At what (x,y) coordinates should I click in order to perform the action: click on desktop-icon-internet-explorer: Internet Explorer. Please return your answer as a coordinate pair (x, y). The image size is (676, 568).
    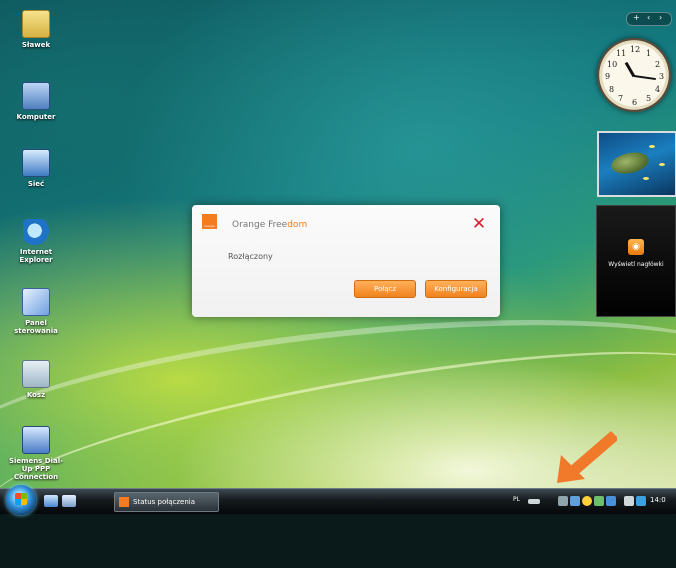
    Looking at the image, I should click on (36, 241).